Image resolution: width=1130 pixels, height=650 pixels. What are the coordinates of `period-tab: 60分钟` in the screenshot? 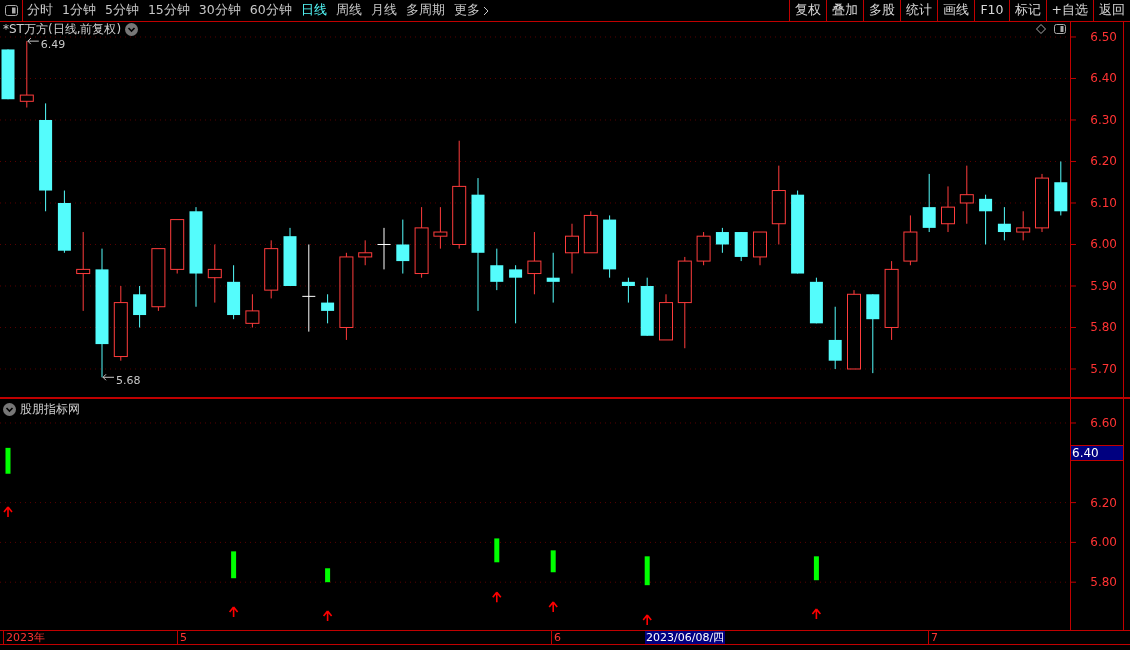 It's located at (270, 10).